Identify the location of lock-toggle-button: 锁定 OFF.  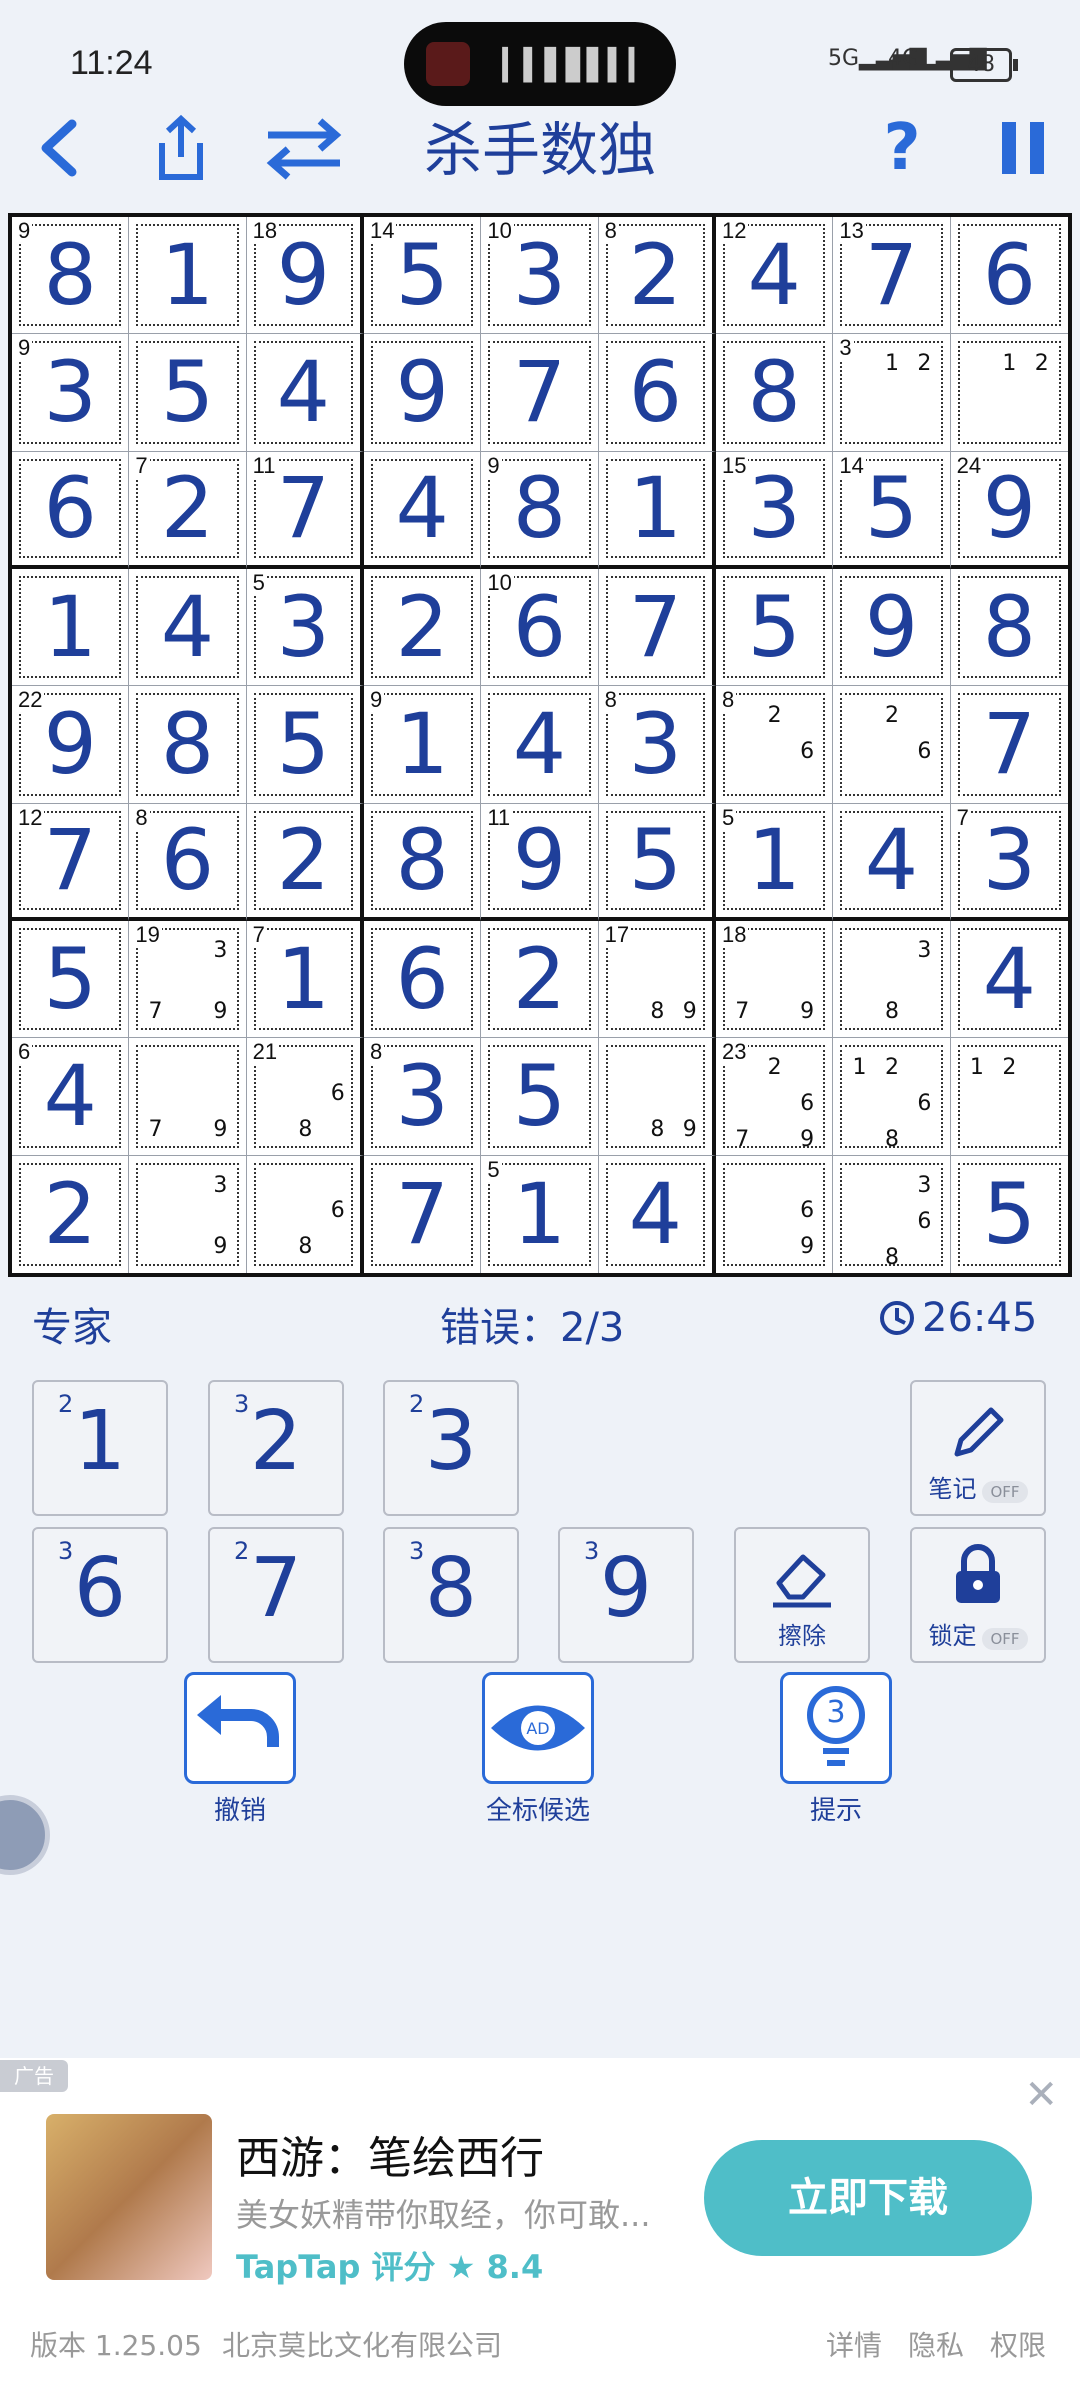
(978, 1595).